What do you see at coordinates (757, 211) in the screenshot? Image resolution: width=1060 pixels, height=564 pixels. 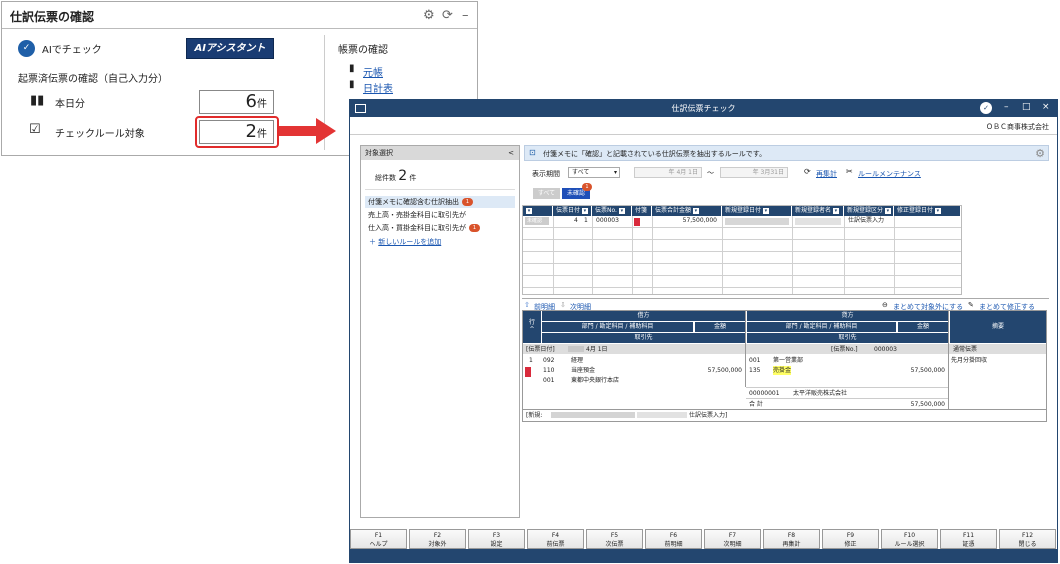 I see `table-header: 新規登録日付 ▾` at bounding box center [757, 211].